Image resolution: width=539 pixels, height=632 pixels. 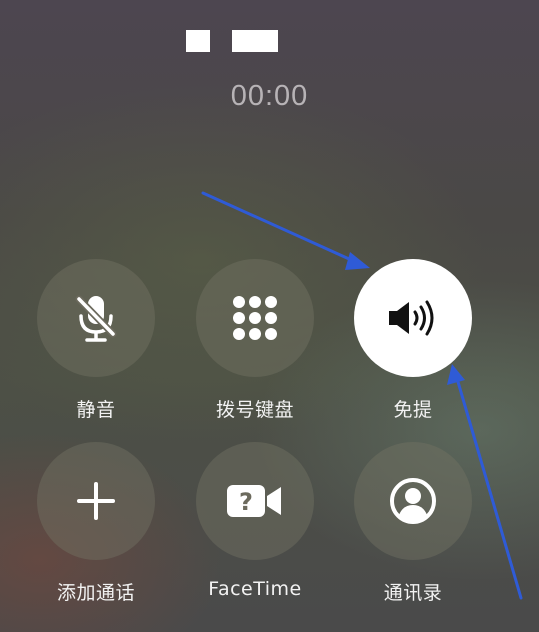 I want to click on mute-label: 静音, so click(x=96, y=410).